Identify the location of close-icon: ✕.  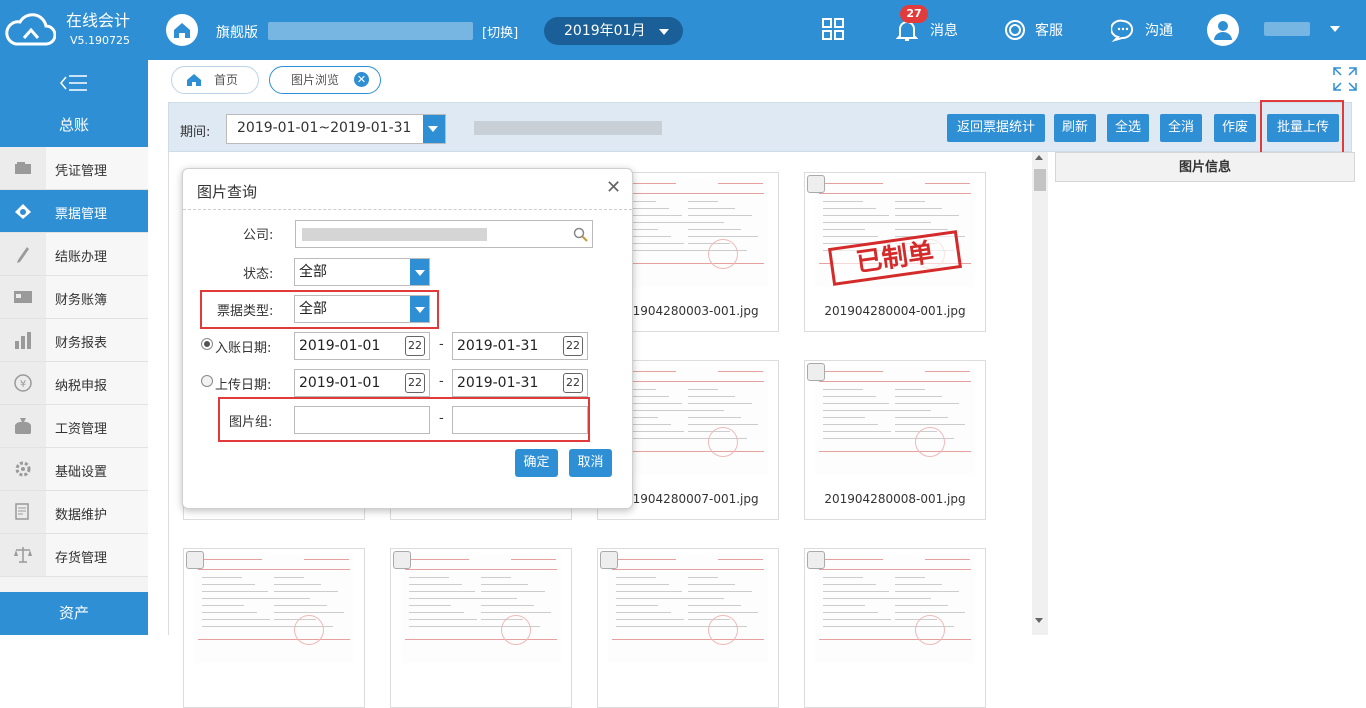
(613, 187).